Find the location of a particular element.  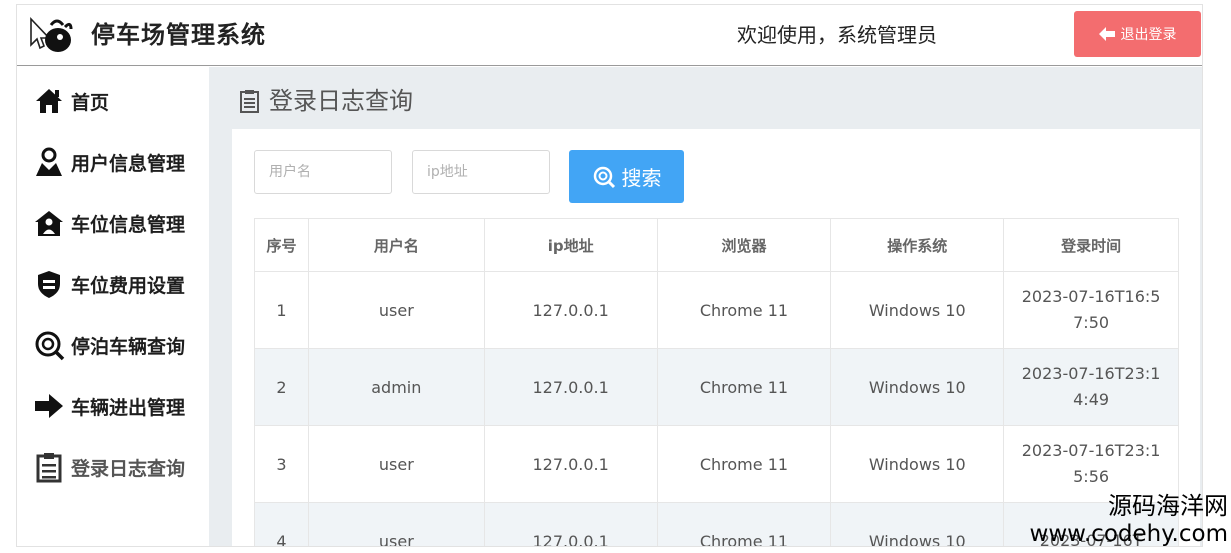

sidebar-item-label: 车辆进出管理 is located at coordinates (128, 407).